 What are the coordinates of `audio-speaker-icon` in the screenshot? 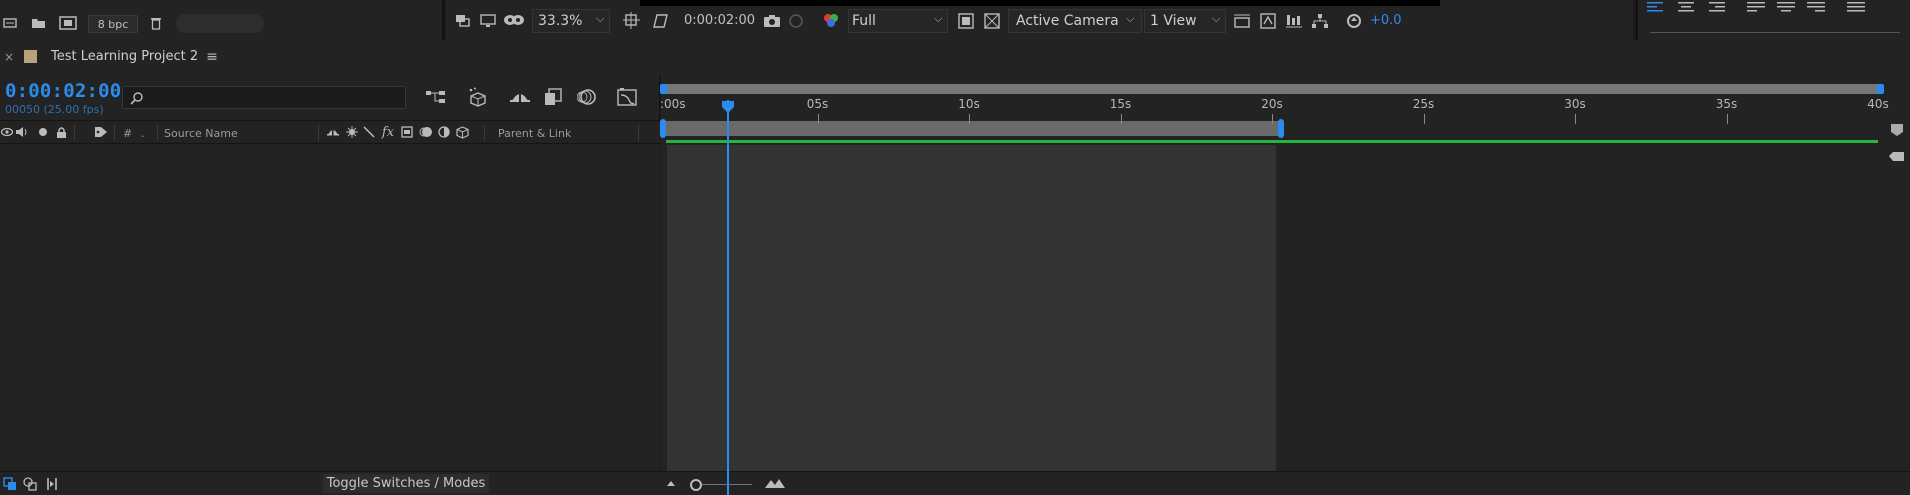 It's located at (22, 132).